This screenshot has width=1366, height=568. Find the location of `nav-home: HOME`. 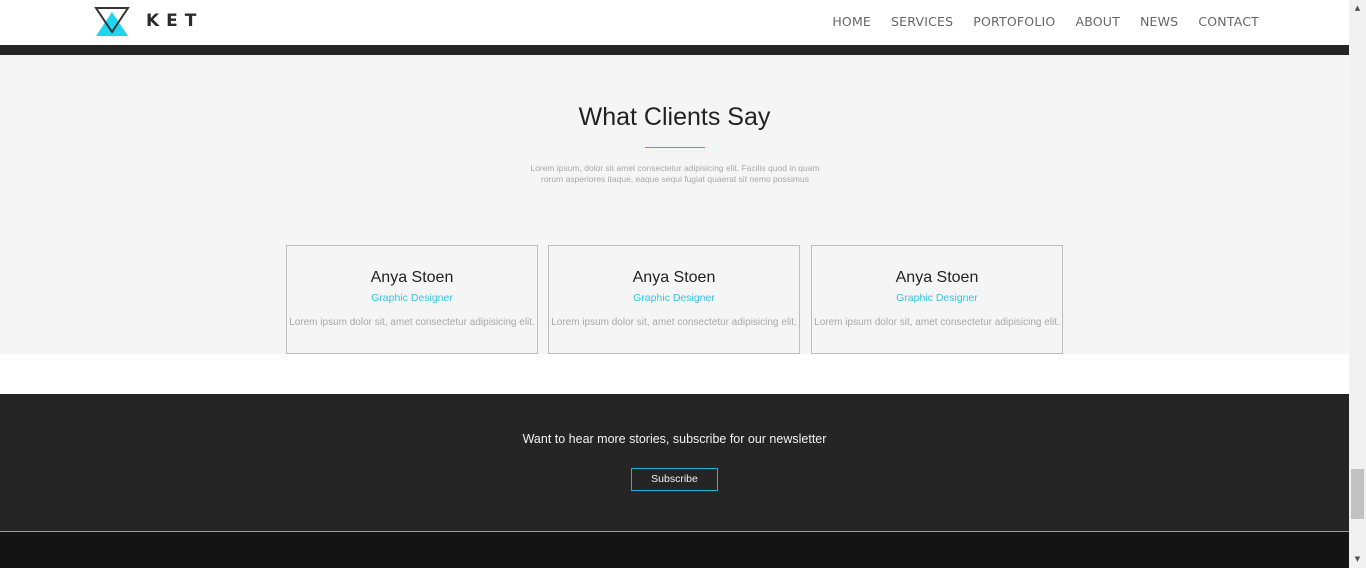

nav-home: HOME is located at coordinates (851, 21).